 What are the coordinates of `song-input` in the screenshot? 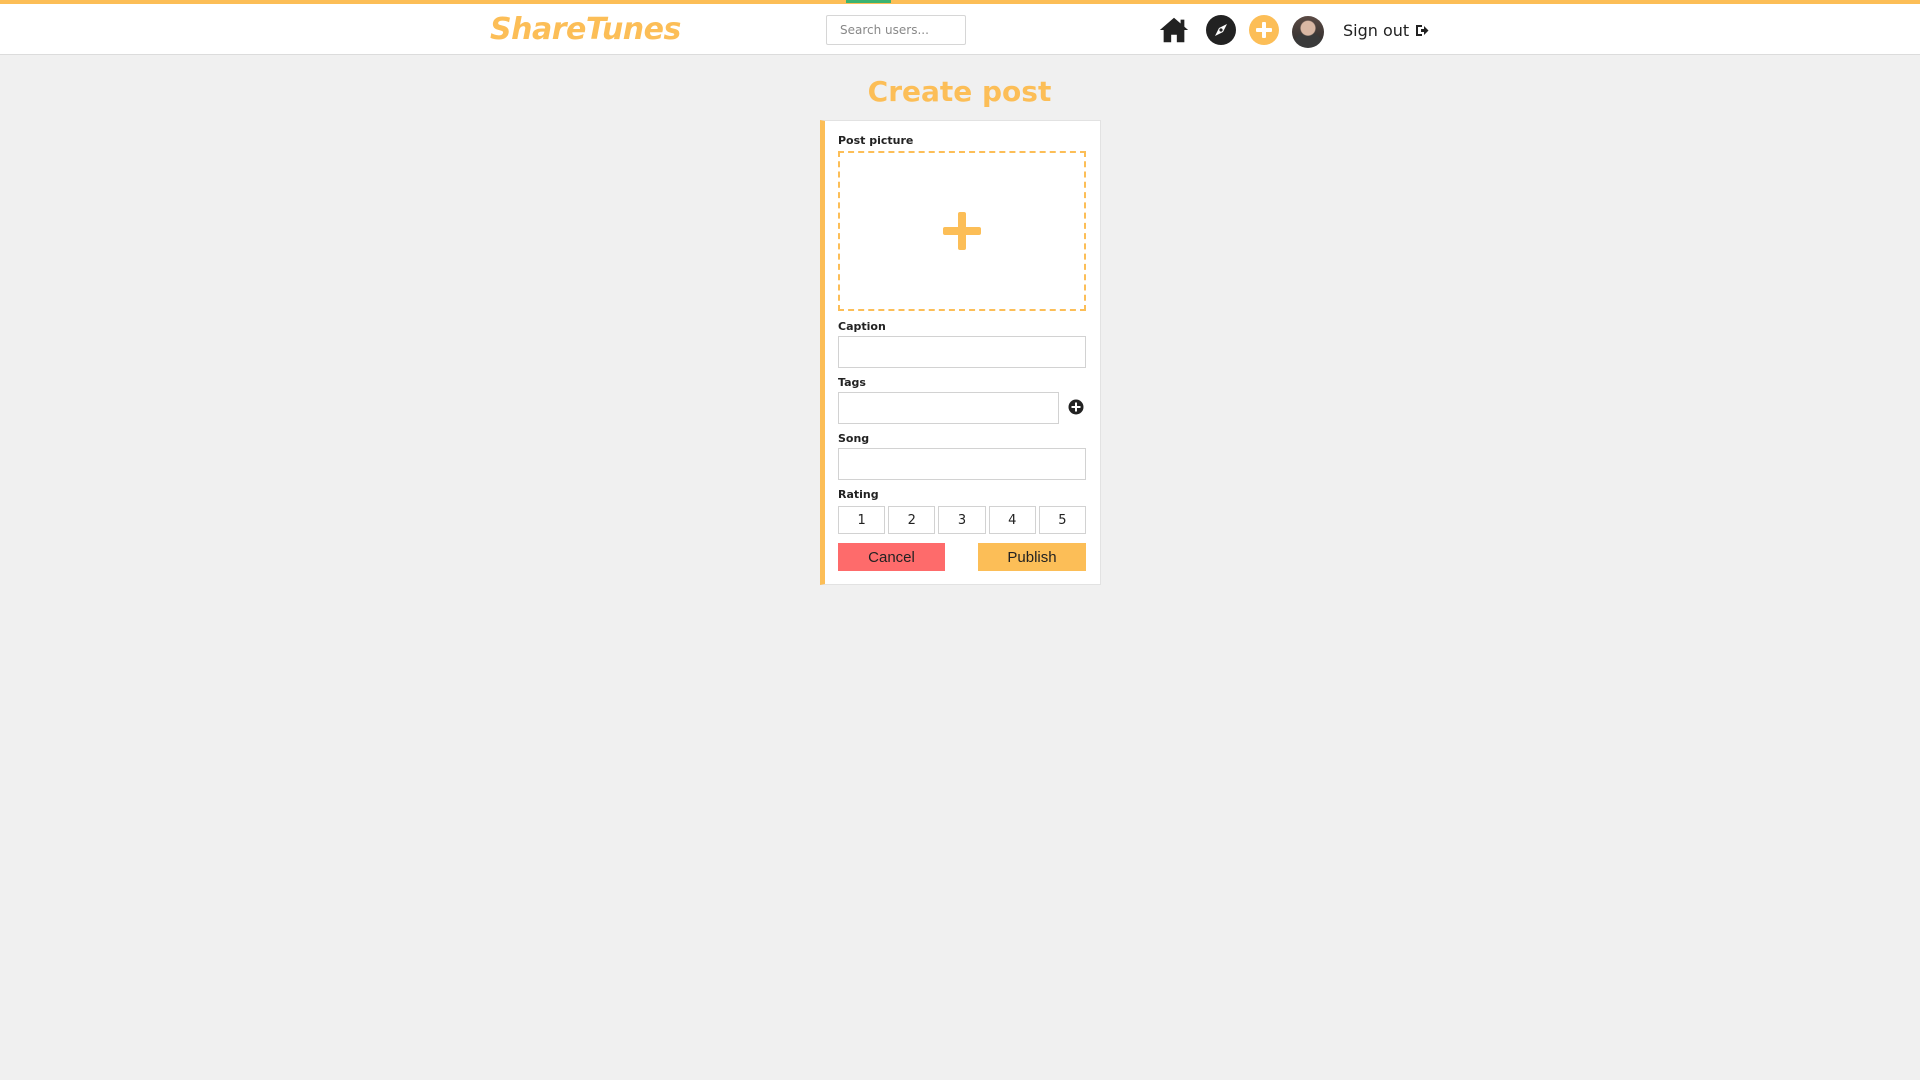 It's located at (962, 464).